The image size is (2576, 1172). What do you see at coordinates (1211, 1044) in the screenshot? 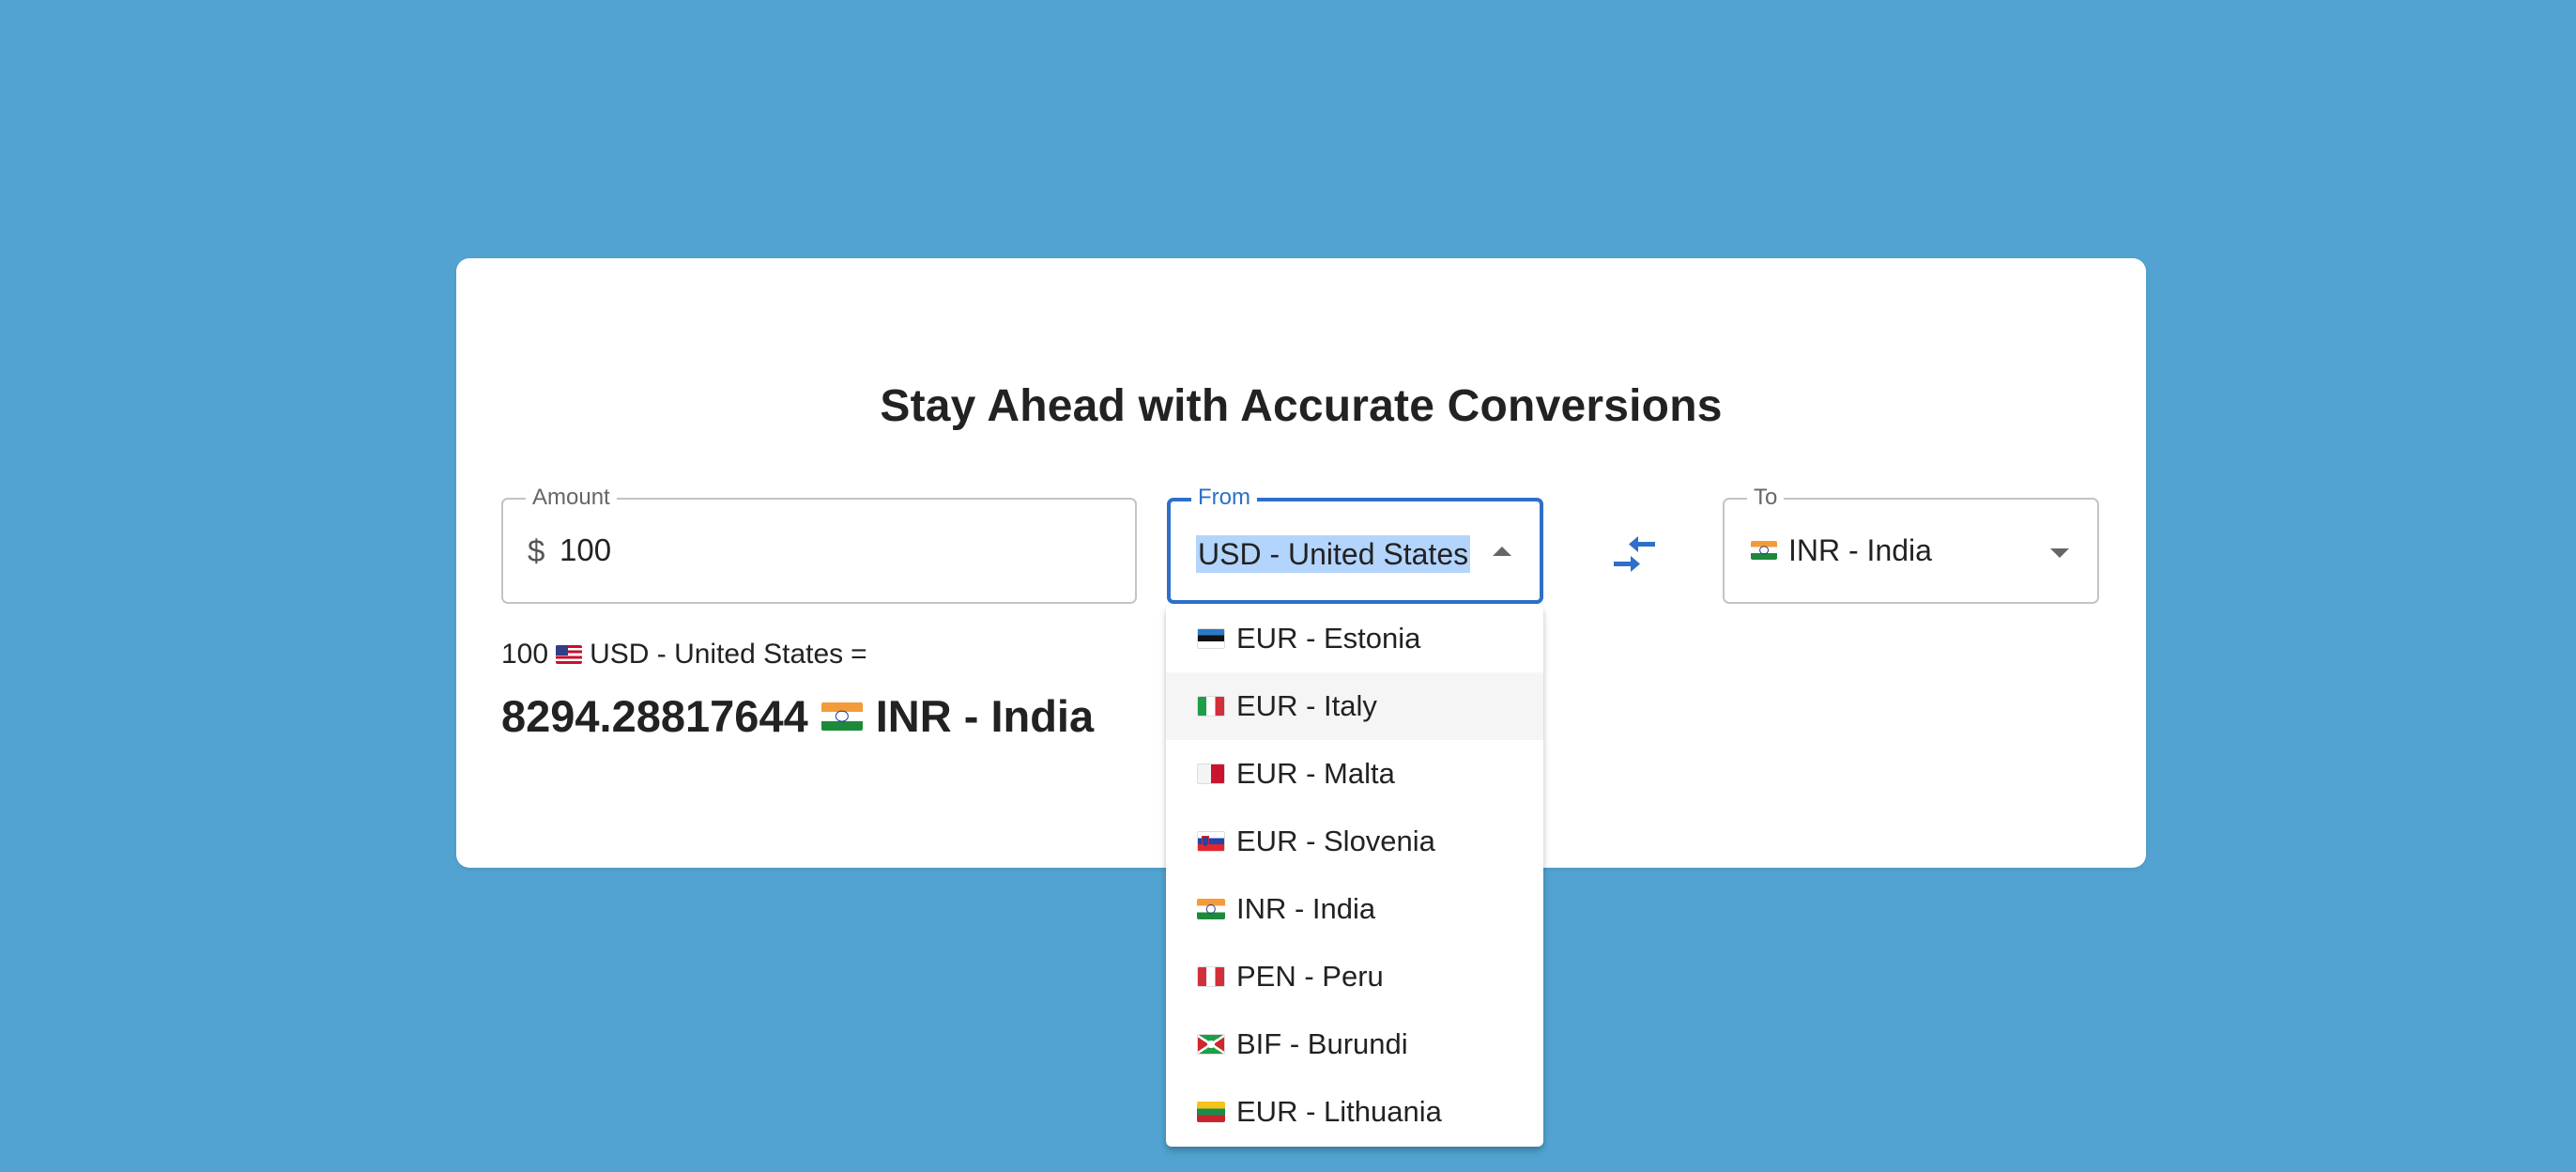
I see `flag-burundi-icon` at bounding box center [1211, 1044].